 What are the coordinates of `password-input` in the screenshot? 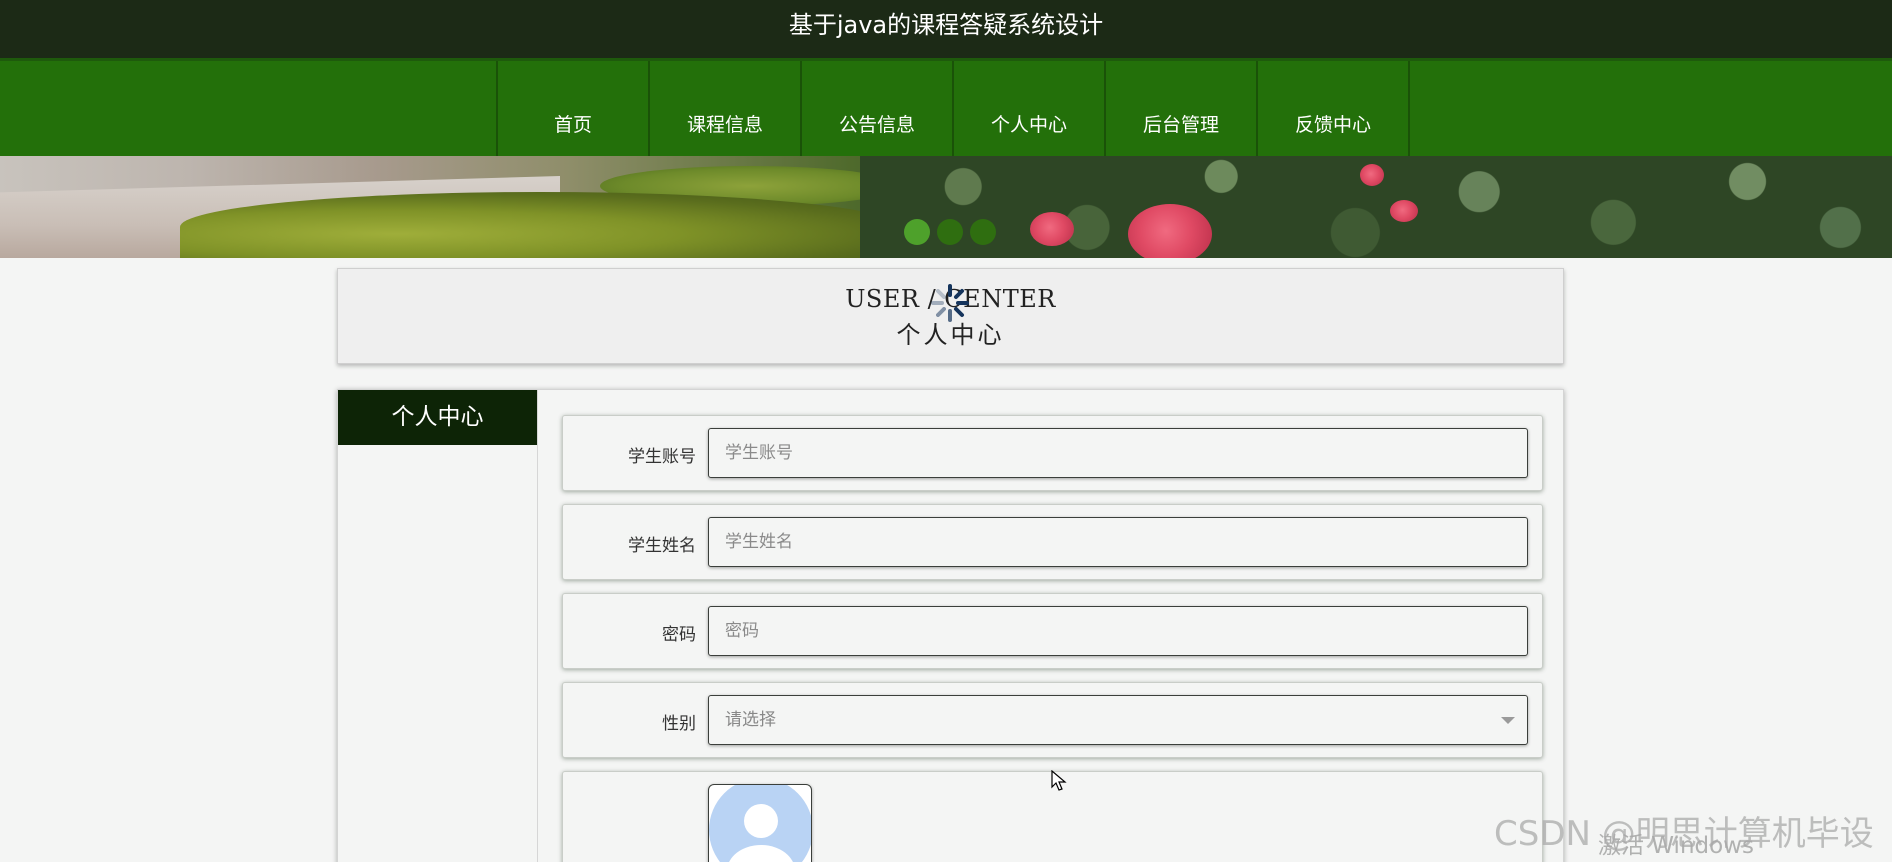 It's located at (1118, 631).